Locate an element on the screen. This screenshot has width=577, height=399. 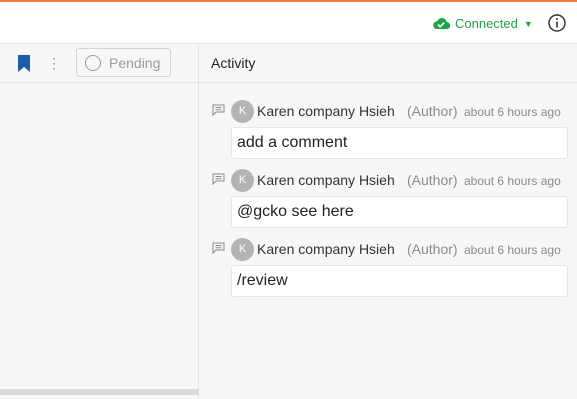
circle-icon is located at coordinates (93, 62).